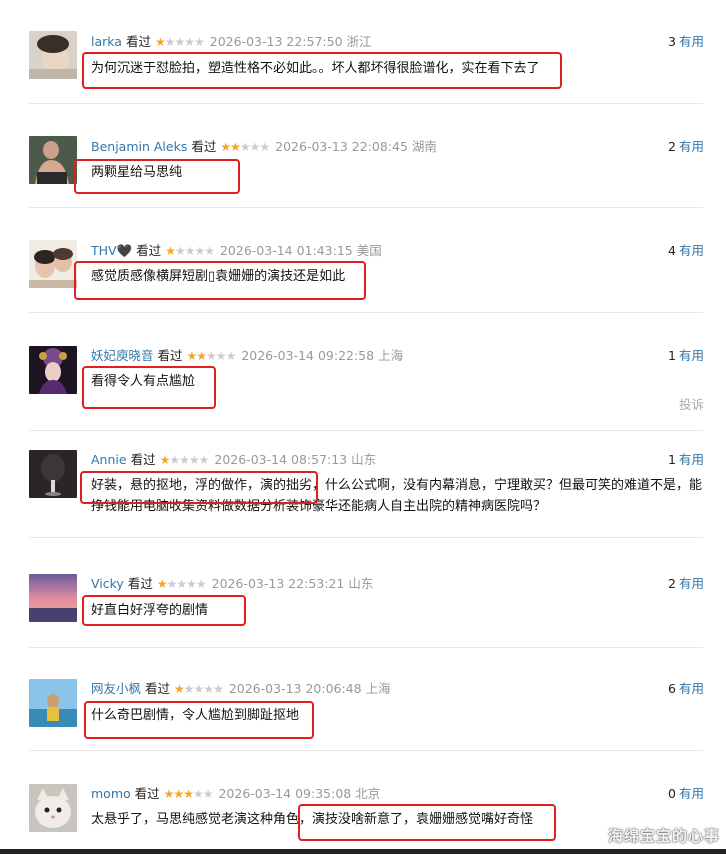  Describe the element at coordinates (109, 459) in the screenshot. I see `username-link: Annie` at that location.